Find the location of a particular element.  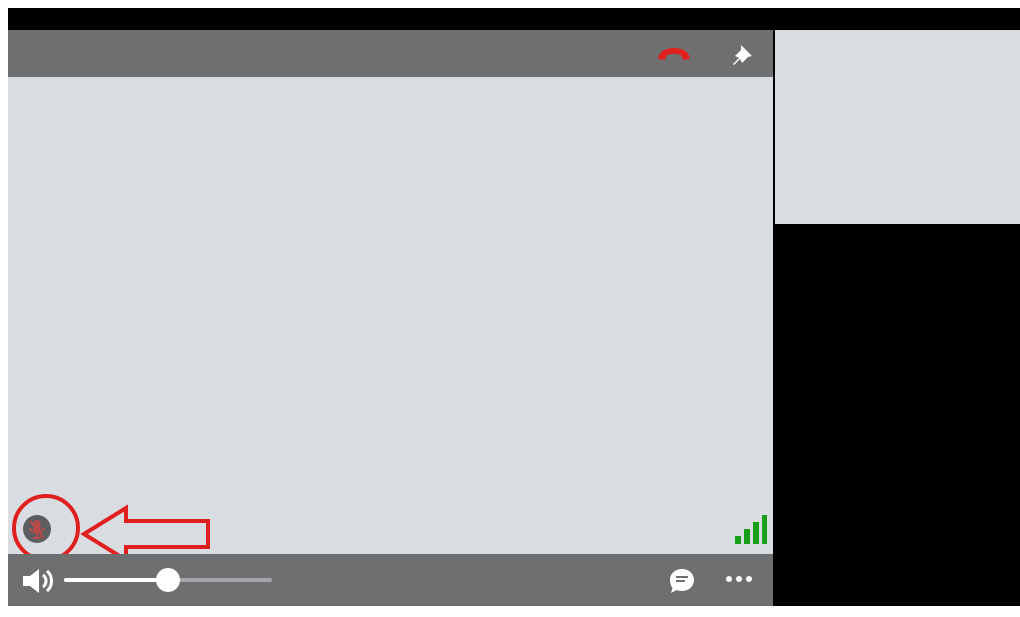

more-options-icon is located at coordinates (740, 579).